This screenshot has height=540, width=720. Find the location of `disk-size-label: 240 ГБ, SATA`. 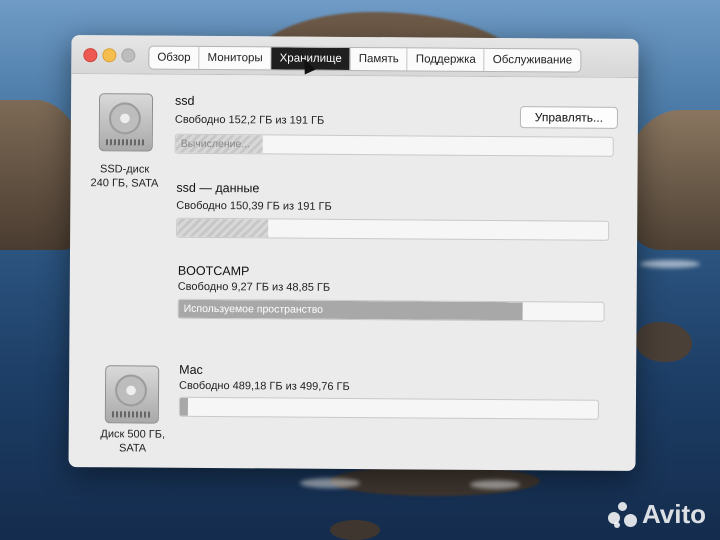

disk-size-label: 240 ГБ, SATA is located at coordinates (124, 183).